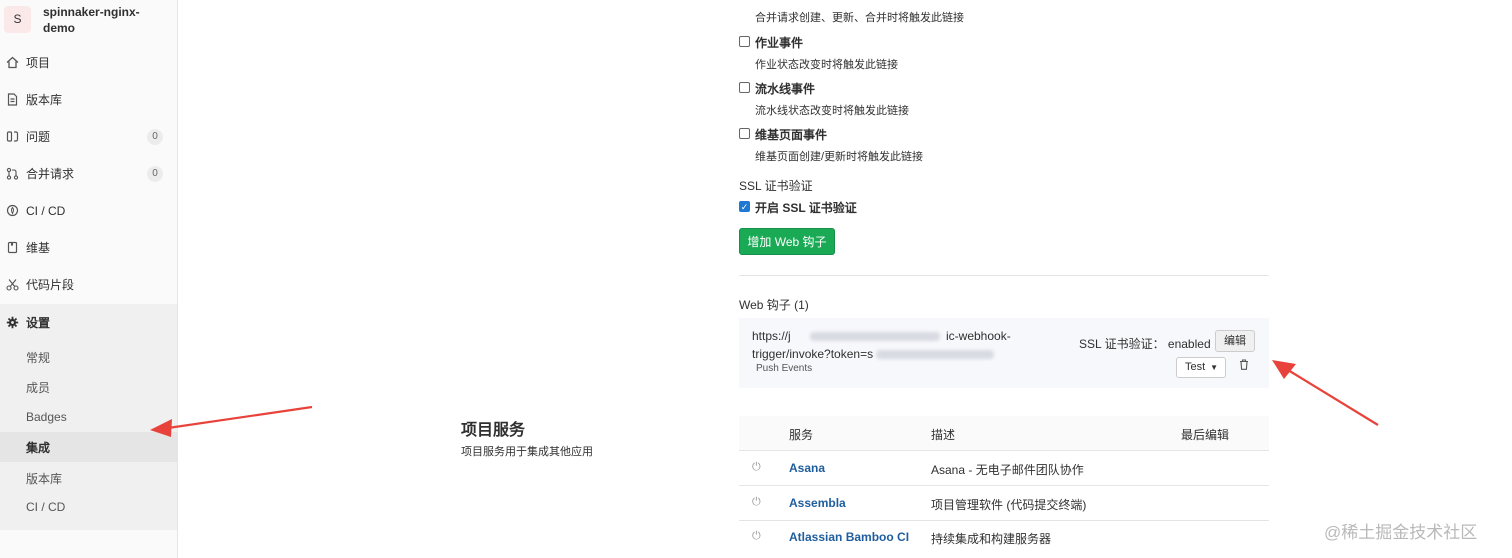 This screenshot has height=558, width=1512. What do you see at coordinates (231, 421) in the screenshot?
I see `arrow-to-integrations` at bounding box center [231, 421].